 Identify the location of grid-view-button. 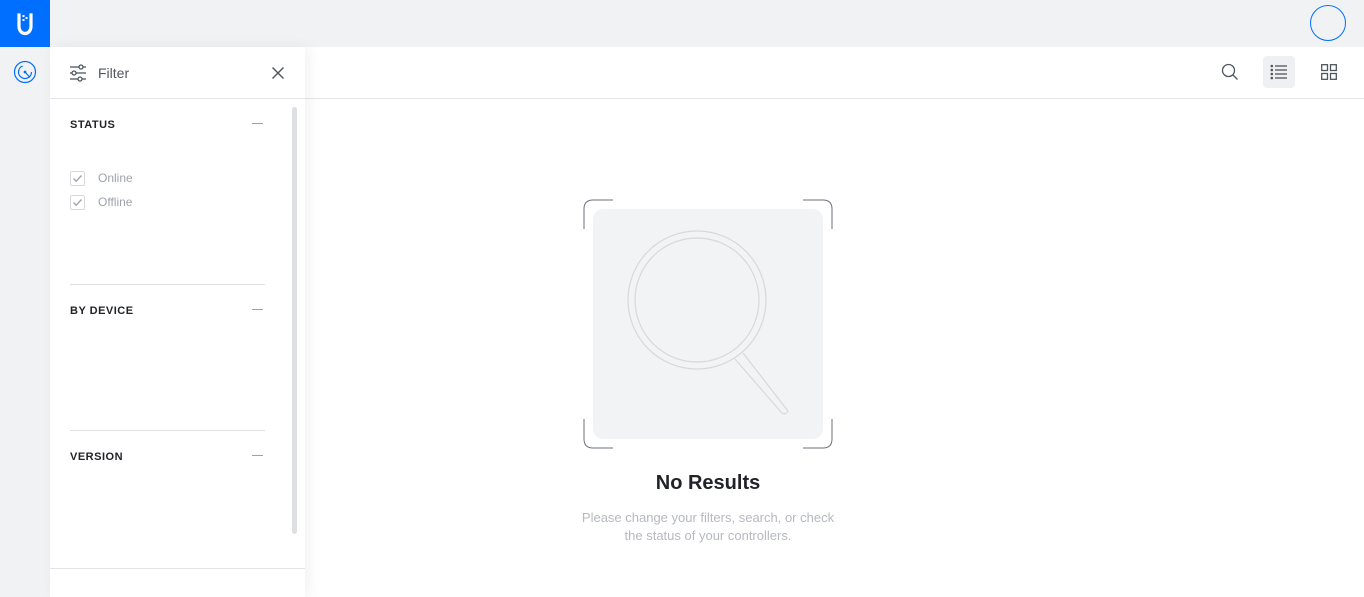
(1329, 72).